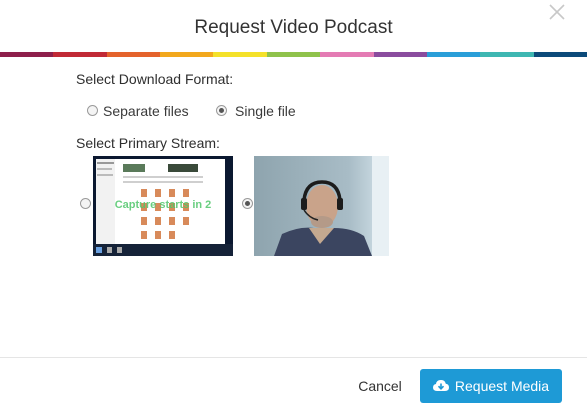  What do you see at coordinates (440, 385) in the screenshot?
I see `cloud-download-icon` at bounding box center [440, 385].